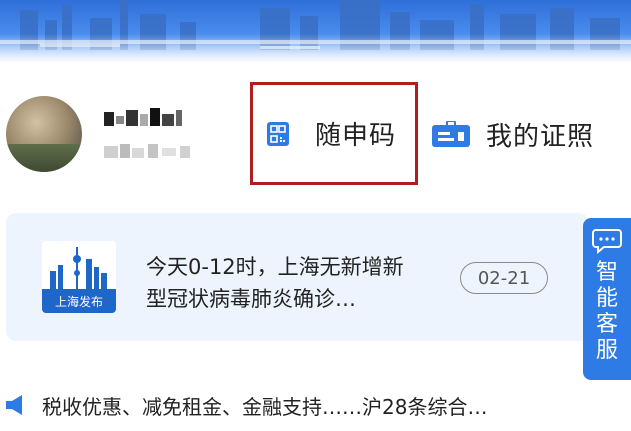  I want to click on avatar-landscape, so click(44, 158).